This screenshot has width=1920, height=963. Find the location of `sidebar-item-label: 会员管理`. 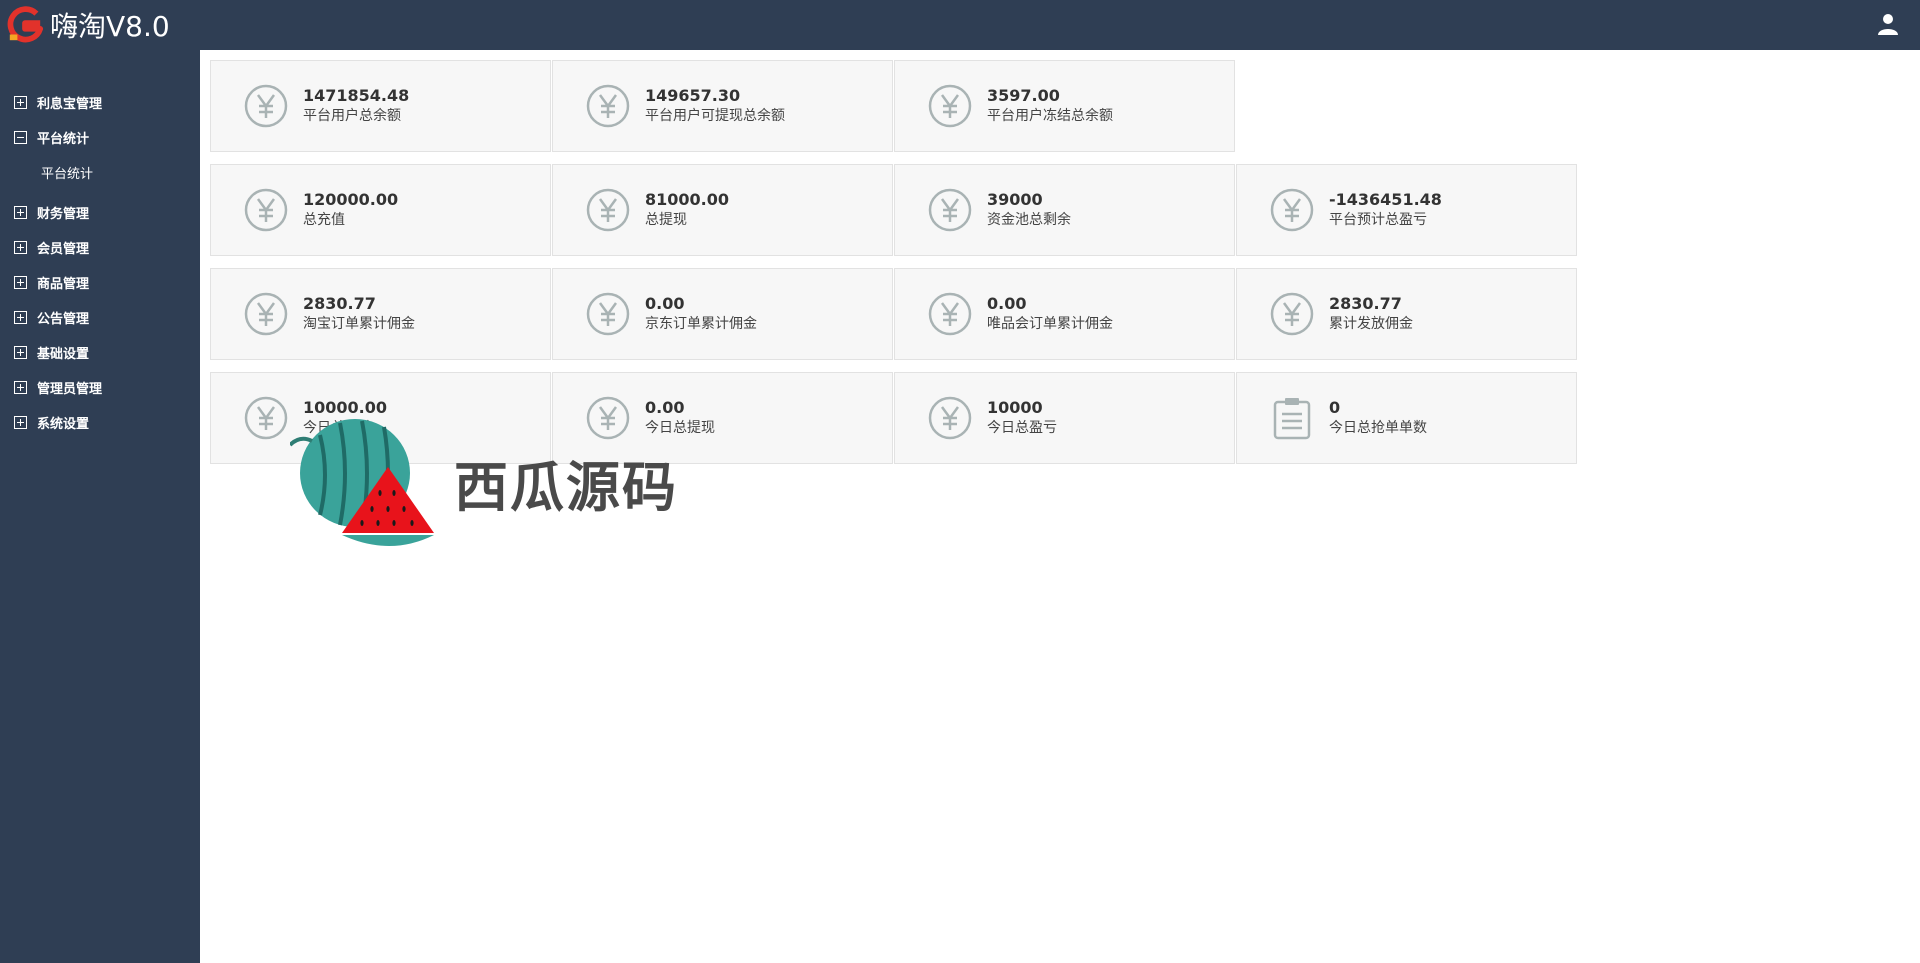

sidebar-item-label: 会员管理 is located at coordinates (63, 249).